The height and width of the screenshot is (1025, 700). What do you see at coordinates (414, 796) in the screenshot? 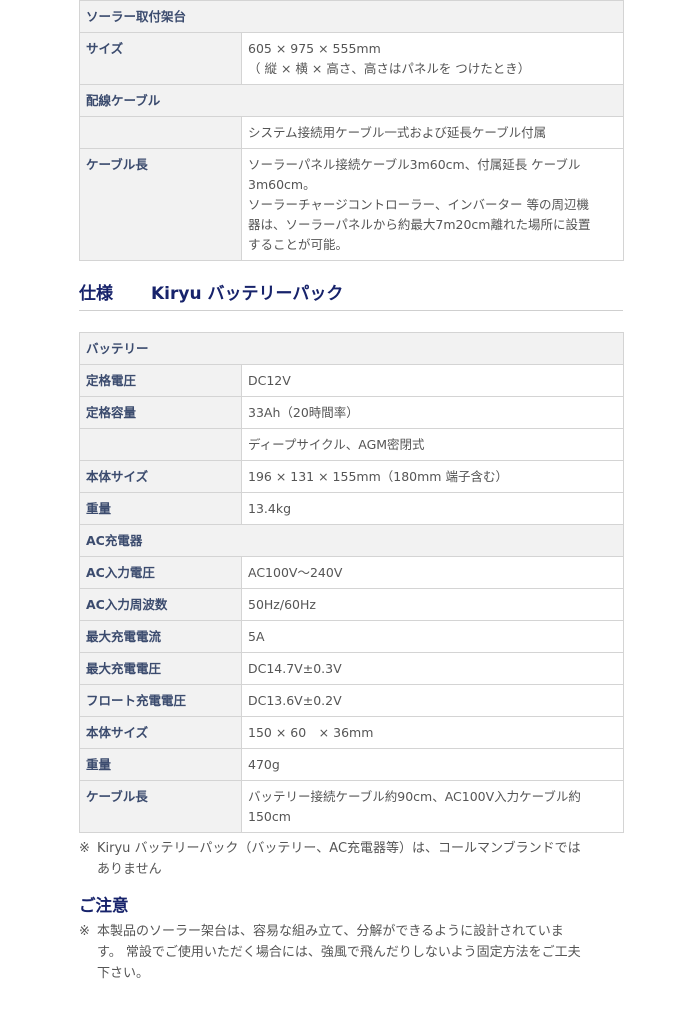
I see `spec-value-line: バッテリー接続ケーブル約90cm、AC100V入力ケーブル約` at bounding box center [414, 796].